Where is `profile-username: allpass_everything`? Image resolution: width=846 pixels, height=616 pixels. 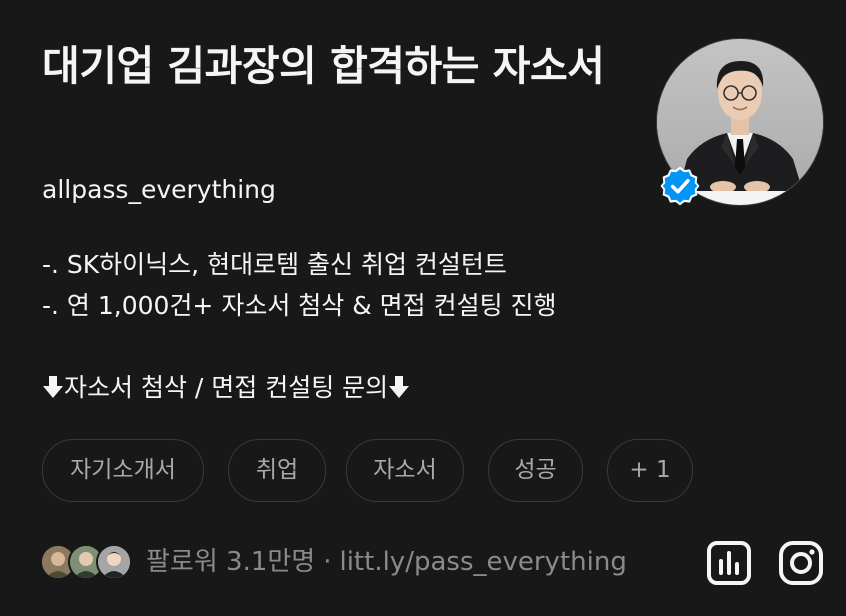 profile-username: allpass_everything is located at coordinates (159, 190).